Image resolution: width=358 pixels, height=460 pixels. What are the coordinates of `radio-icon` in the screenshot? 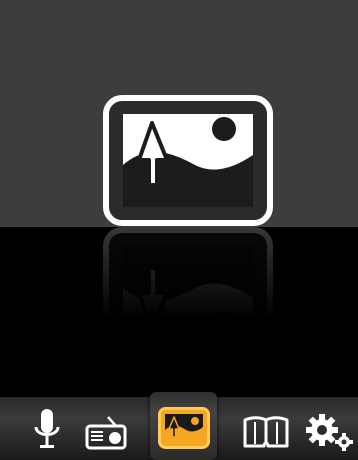 It's located at (106, 433).